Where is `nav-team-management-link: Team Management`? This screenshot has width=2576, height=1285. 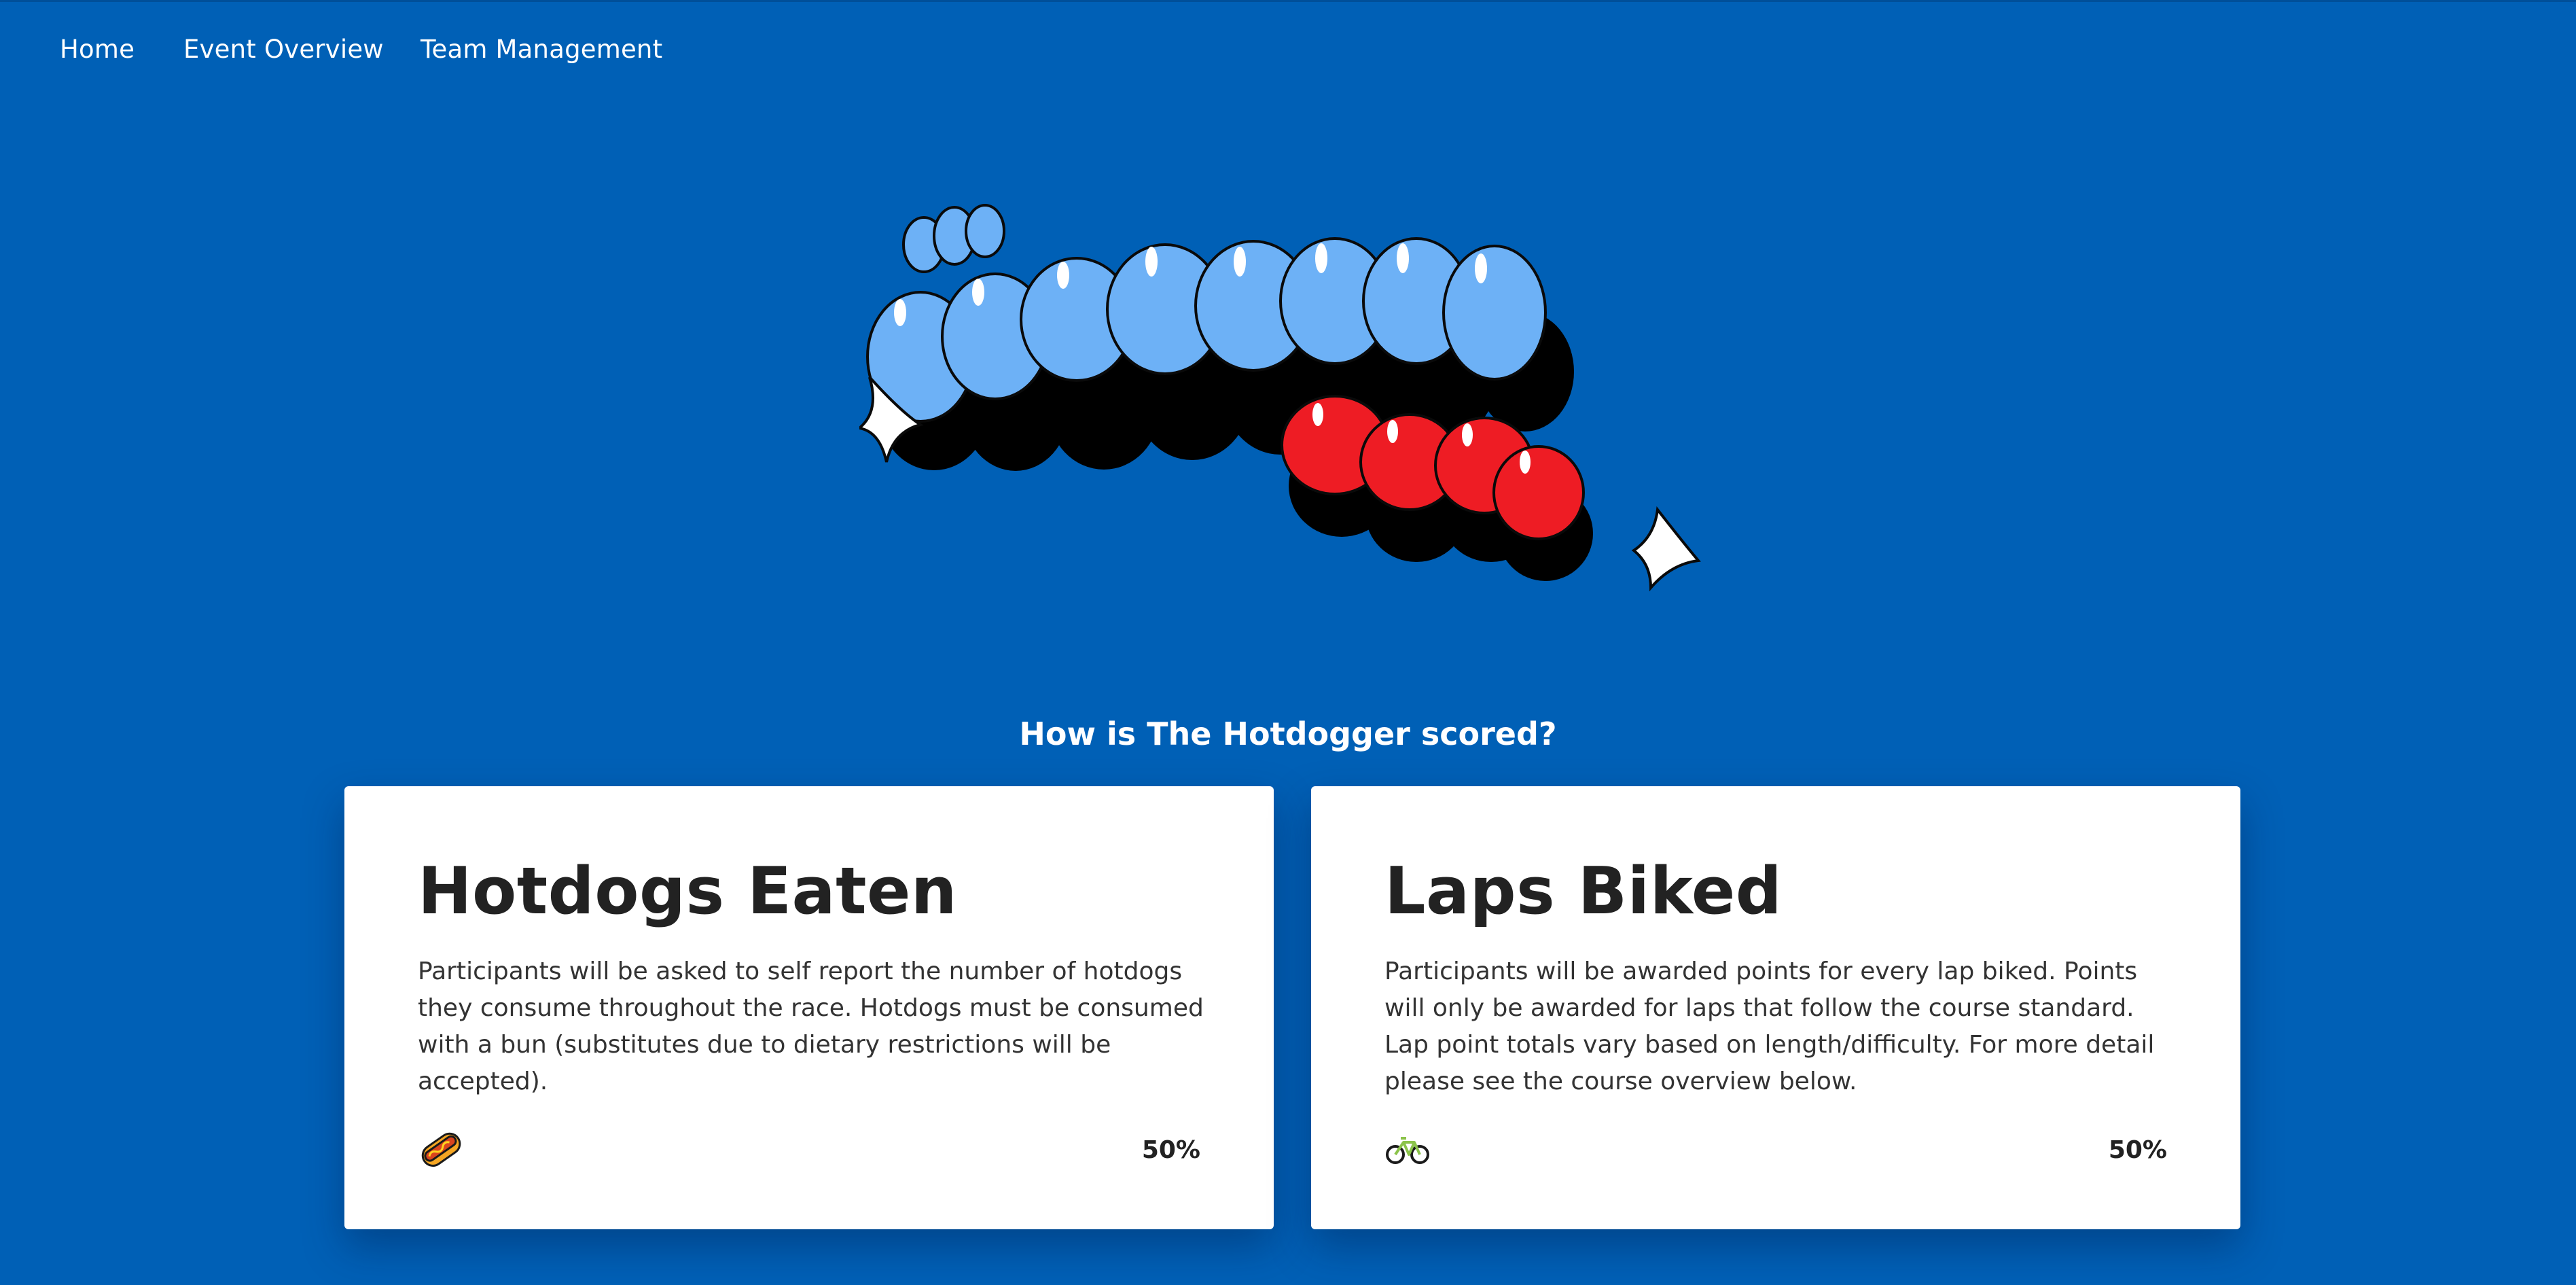
nav-team-management-link: Team Management is located at coordinates (541, 49).